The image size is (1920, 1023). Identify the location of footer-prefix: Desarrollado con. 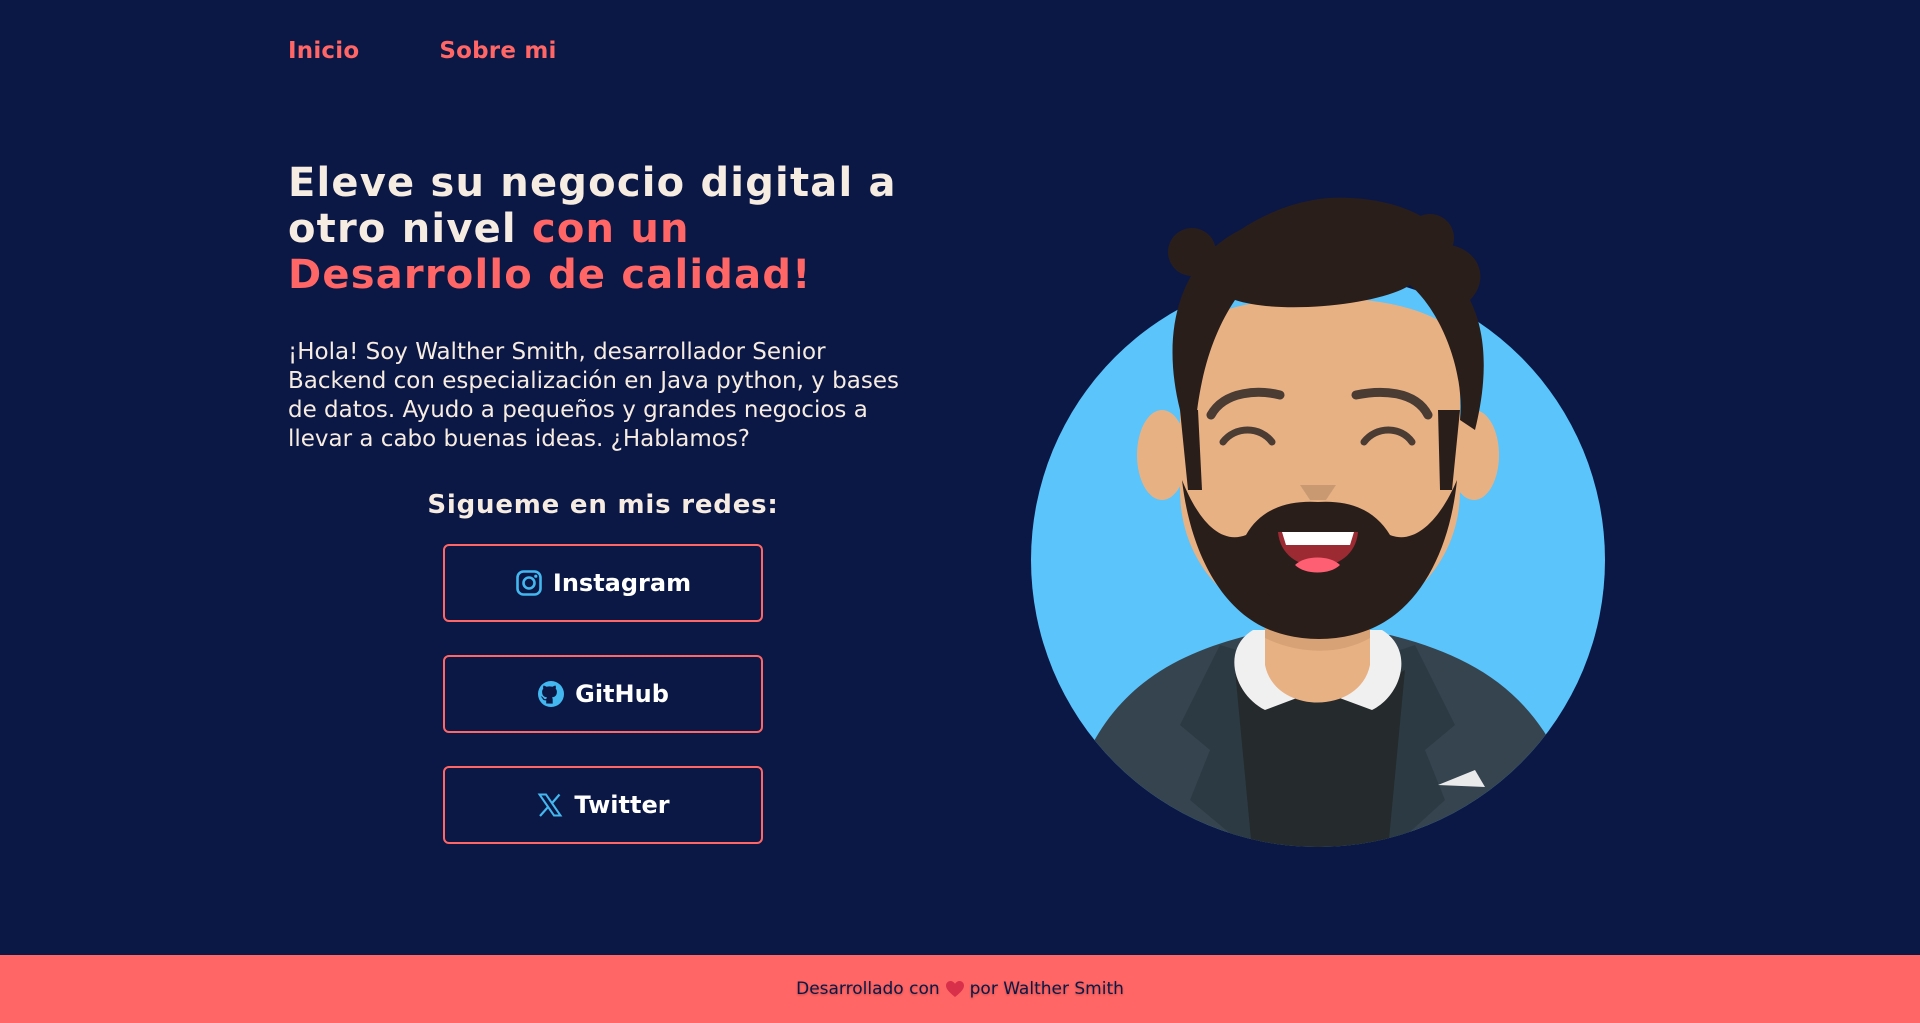
(868, 989).